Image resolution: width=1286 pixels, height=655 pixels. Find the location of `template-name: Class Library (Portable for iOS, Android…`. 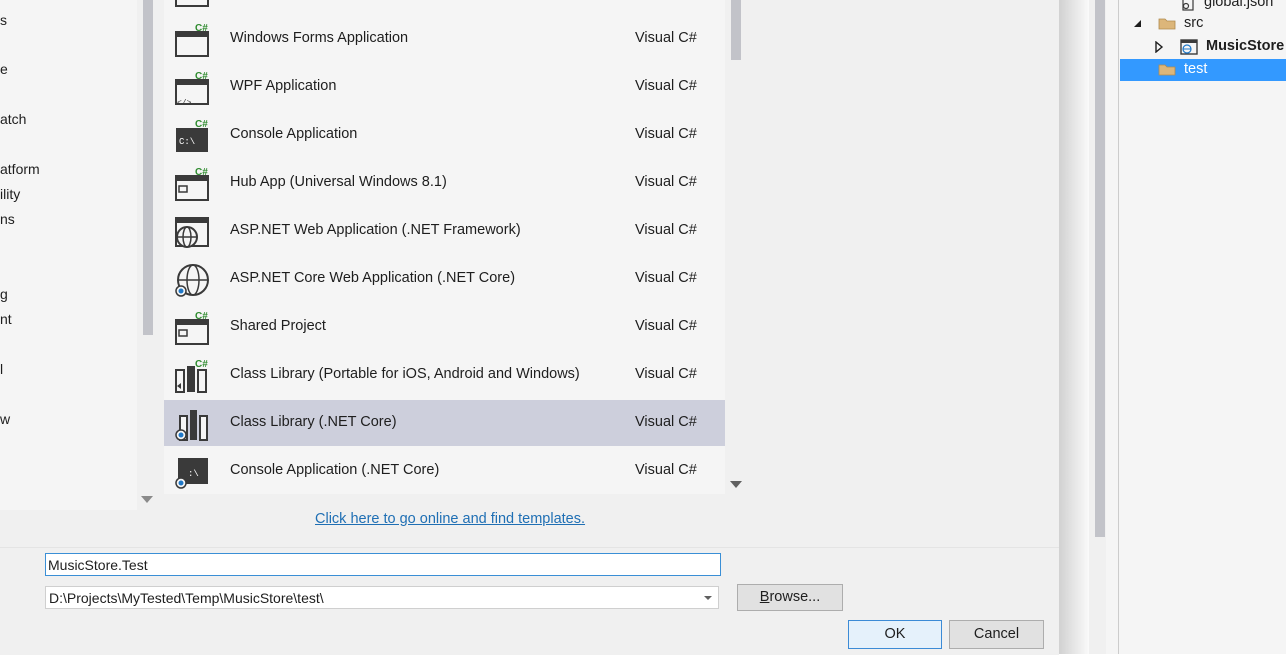

template-name: Class Library (Portable for iOS, Android… is located at coordinates (405, 374).